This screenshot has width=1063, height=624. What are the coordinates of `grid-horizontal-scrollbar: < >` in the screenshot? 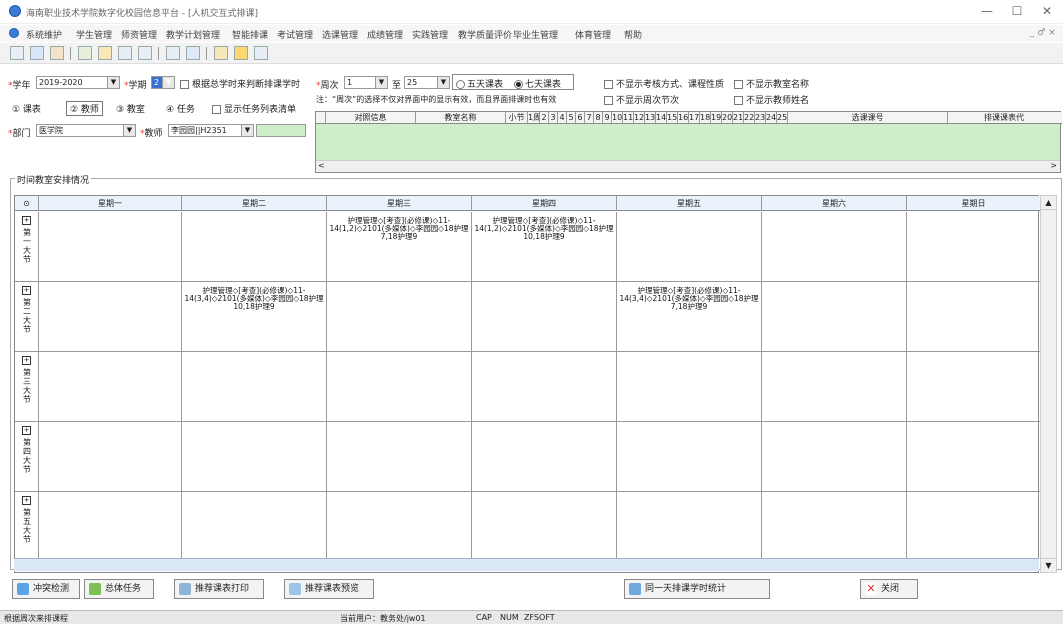 It's located at (688, 166).